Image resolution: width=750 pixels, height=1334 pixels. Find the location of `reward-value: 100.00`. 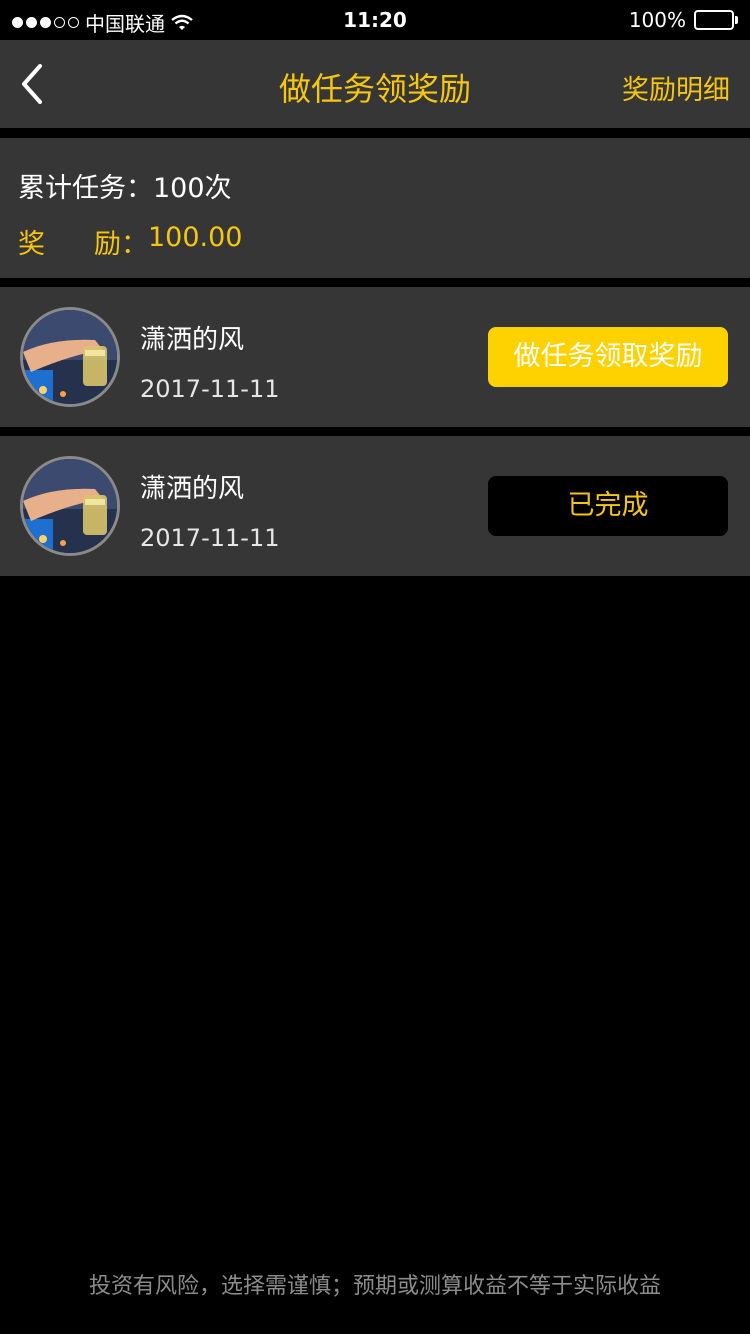

reward-value: 100.00 is located at coordinates (195, 237).